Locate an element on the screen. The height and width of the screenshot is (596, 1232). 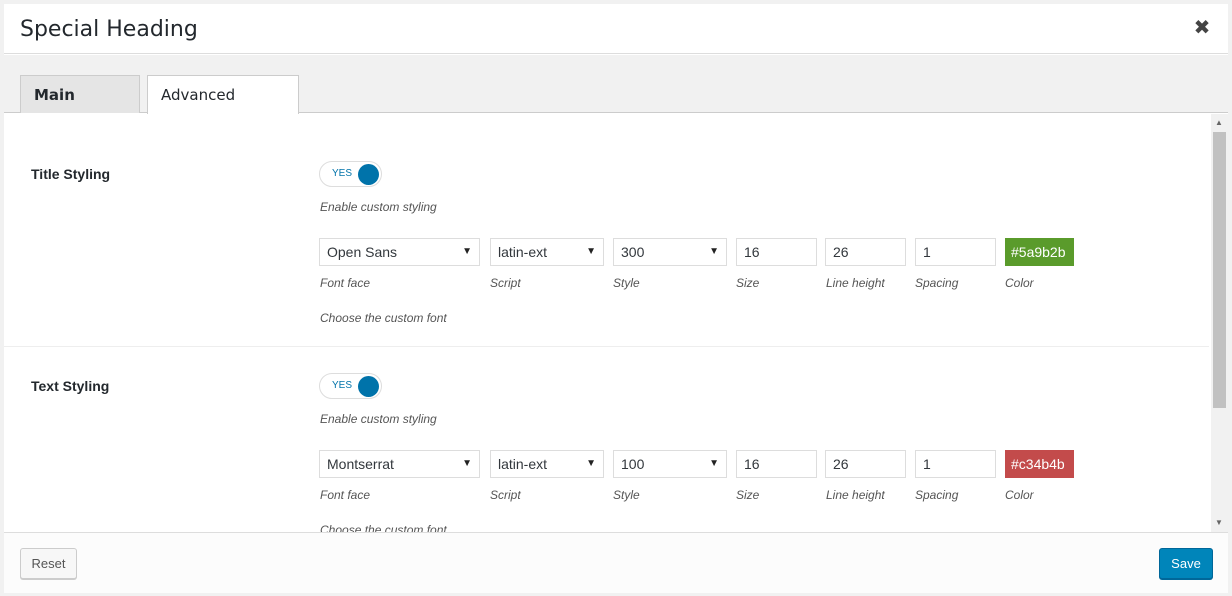
color-picker: #c34b4b is located at coordinates (1039, 464).